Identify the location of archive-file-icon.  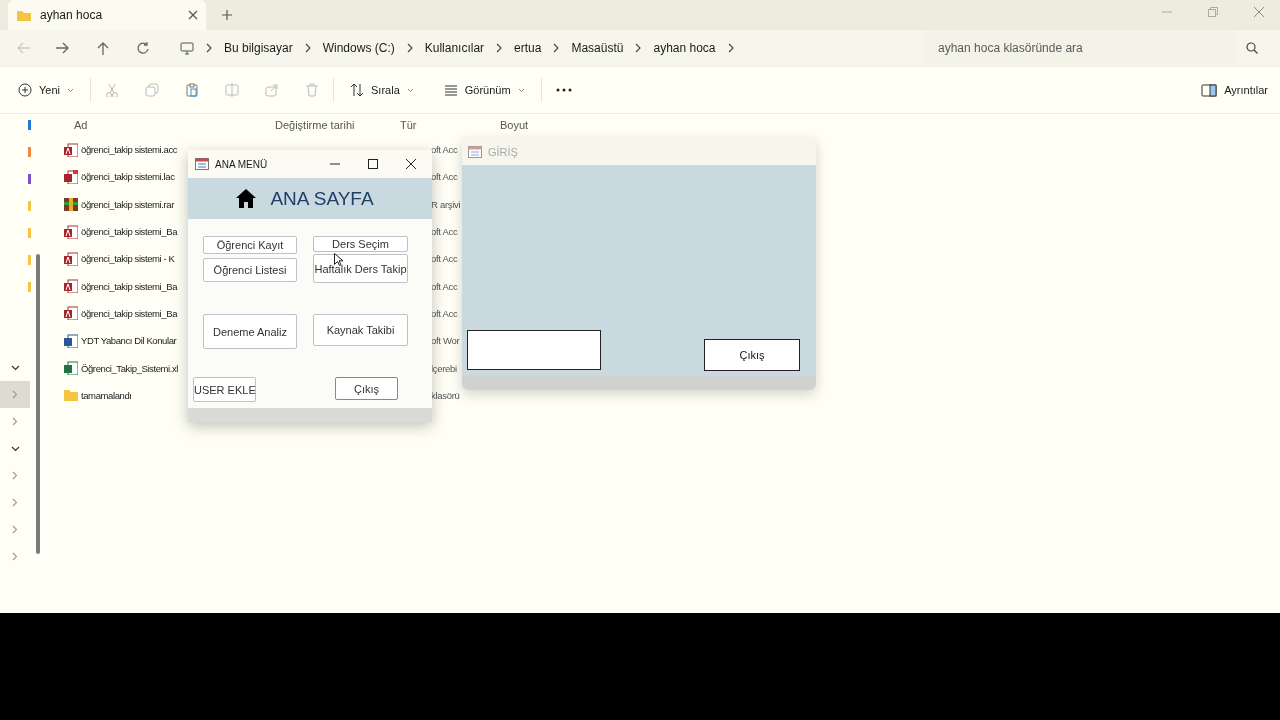
(71, 204).